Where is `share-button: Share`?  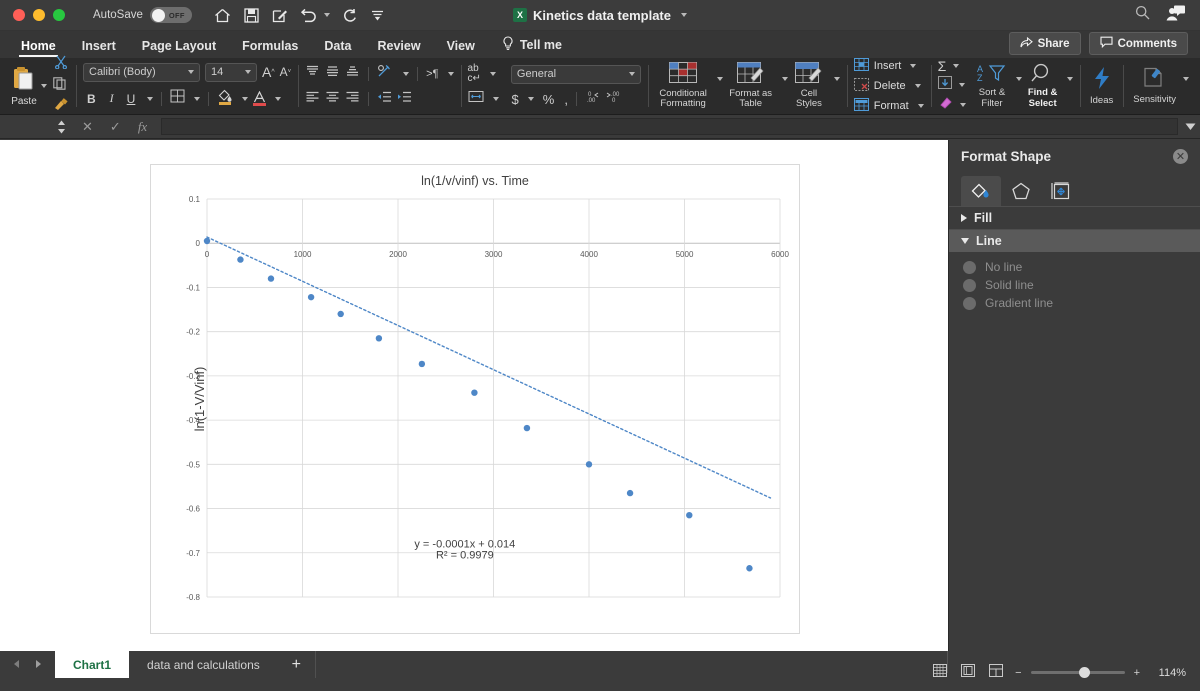
share-button: Share is located at coordinates (1044, 43).